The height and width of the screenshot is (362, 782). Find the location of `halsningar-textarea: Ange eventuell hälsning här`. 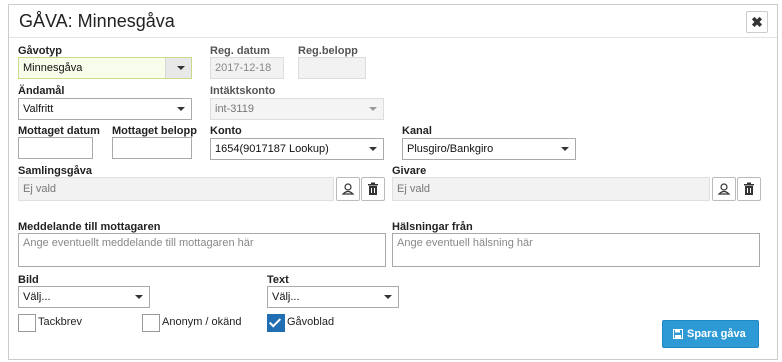

halsningar-textarea: Ange eventuell hälsning här is located at coordinates (576, 250).